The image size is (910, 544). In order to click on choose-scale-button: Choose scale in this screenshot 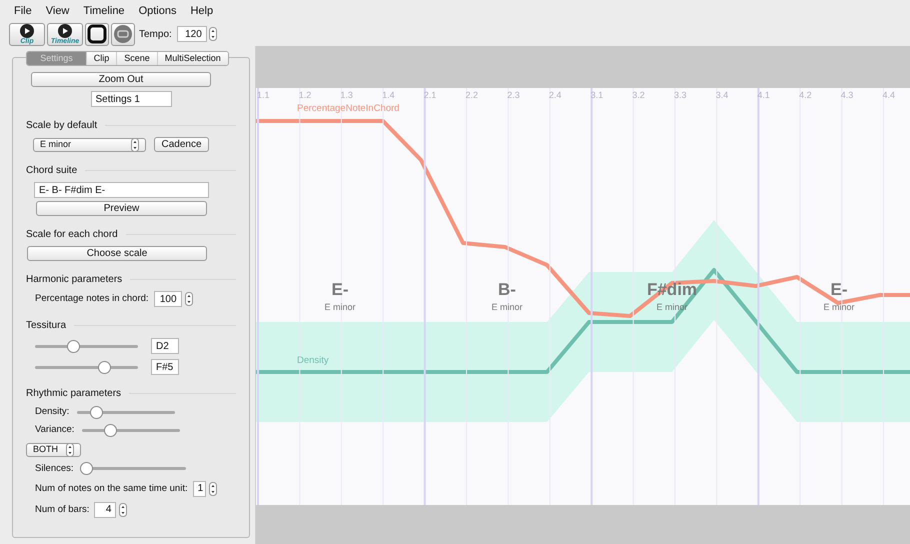, I will do `click(117, 253)`.